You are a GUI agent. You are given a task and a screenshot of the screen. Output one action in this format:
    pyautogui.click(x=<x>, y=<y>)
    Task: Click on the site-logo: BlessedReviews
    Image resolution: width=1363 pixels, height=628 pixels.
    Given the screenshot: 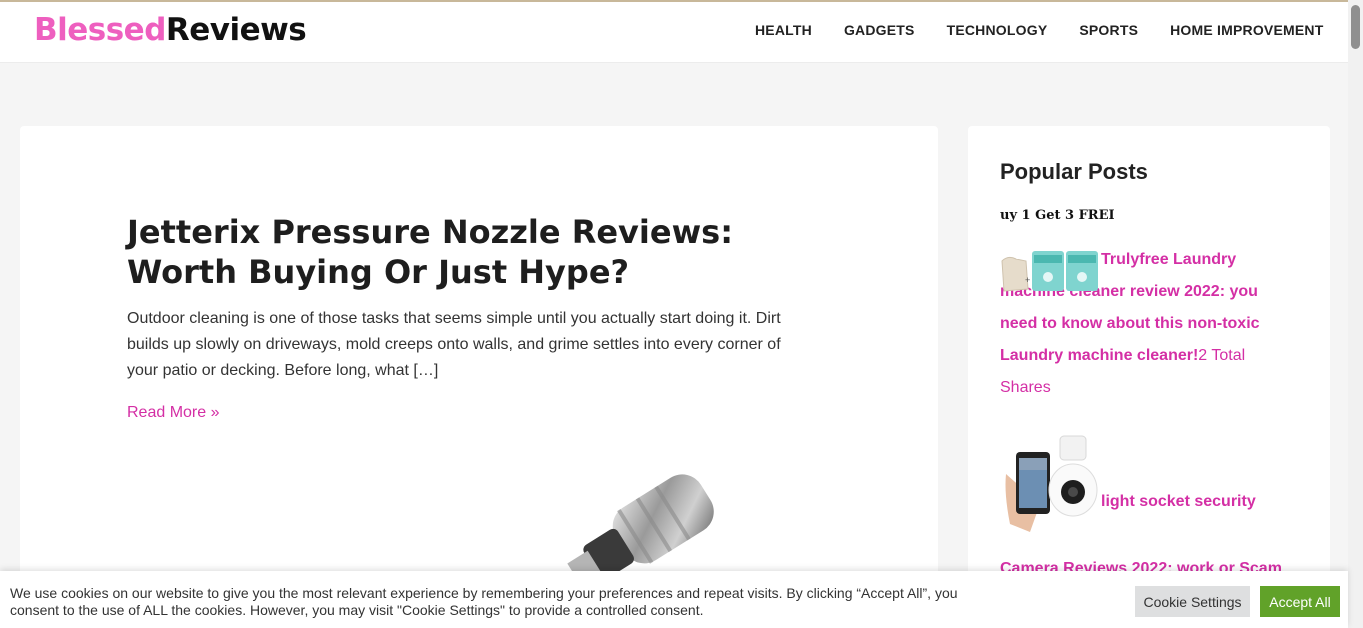 What is the action you would take?
    pyautogui.click(x=170, y=30)
    